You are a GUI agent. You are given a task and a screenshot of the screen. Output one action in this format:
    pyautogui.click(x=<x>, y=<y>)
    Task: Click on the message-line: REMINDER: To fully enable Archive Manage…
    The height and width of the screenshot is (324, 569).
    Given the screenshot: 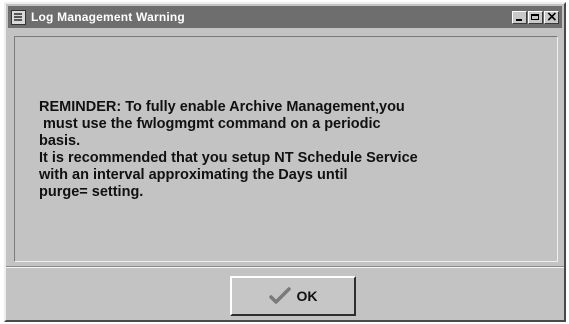 What is the action you would take?
    pyautogui.click(x=222, y=107)
    